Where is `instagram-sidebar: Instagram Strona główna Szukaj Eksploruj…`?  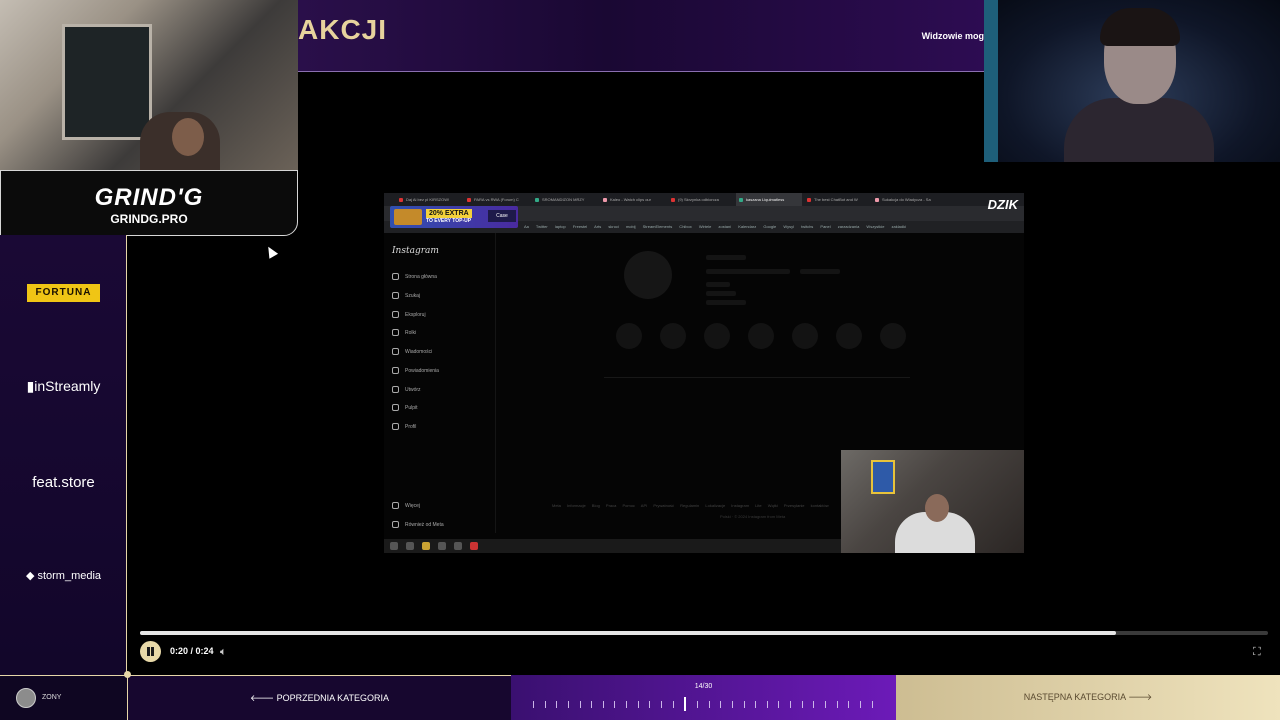
instagram-sidebar: Instagram Strona główna Szukaj Eksploruj… is located at coordinates (440, 383).